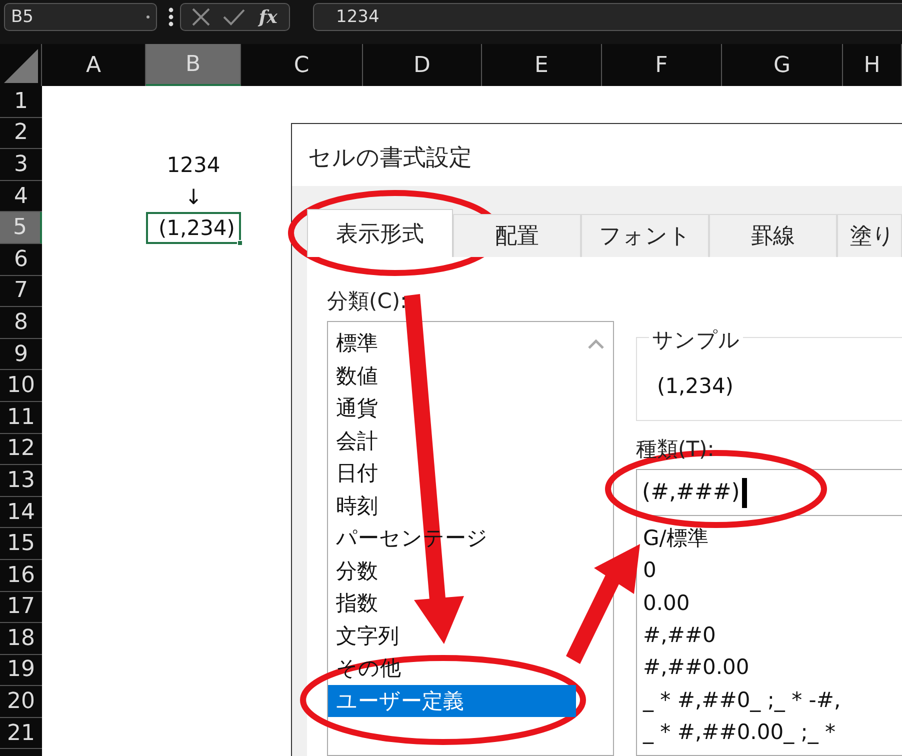 This screenshot has width=902, height=756. What do you see at coordinates (171, 17) in the screenshot?
I see `more-icon` at bounding box center [171, 17].